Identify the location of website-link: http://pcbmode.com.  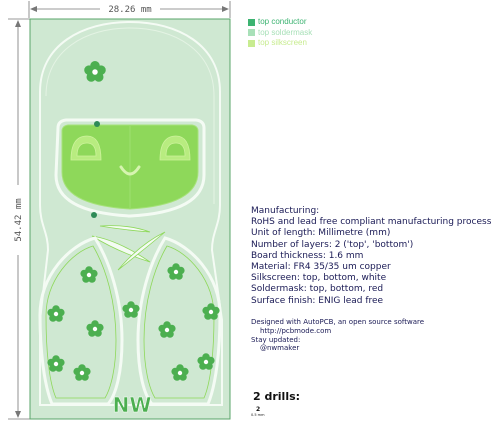
(337, 331).